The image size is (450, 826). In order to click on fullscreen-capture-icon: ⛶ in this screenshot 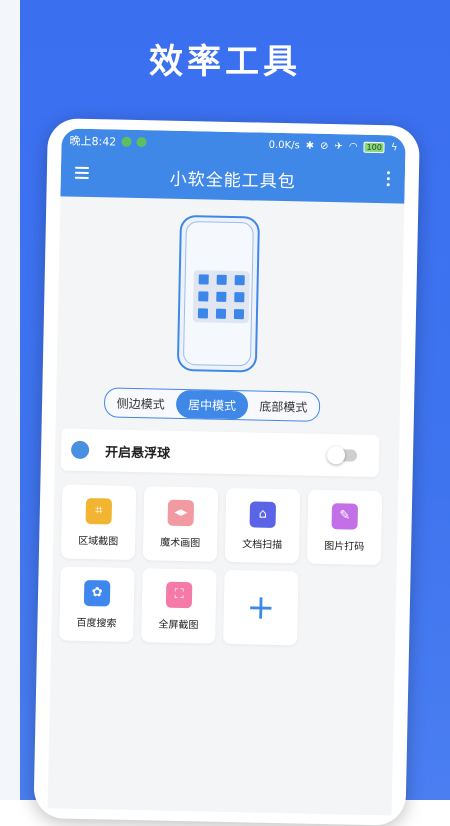, I will do `click(179, 594)`.